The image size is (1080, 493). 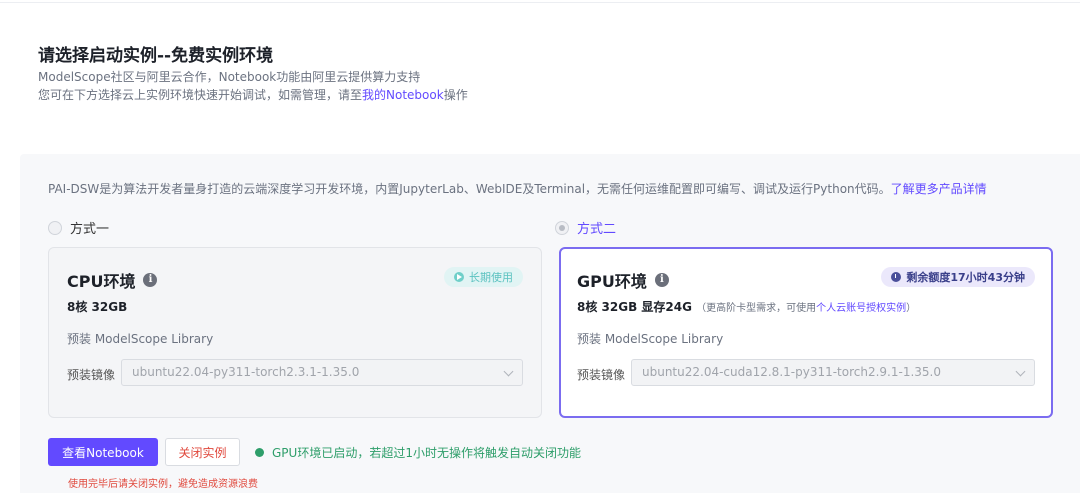 What do you see at coordinates (634, 307) in the screenshot?
I see `gpu-spec-text: 8核 32GB 显存24G` at bounding box center [634, 307].